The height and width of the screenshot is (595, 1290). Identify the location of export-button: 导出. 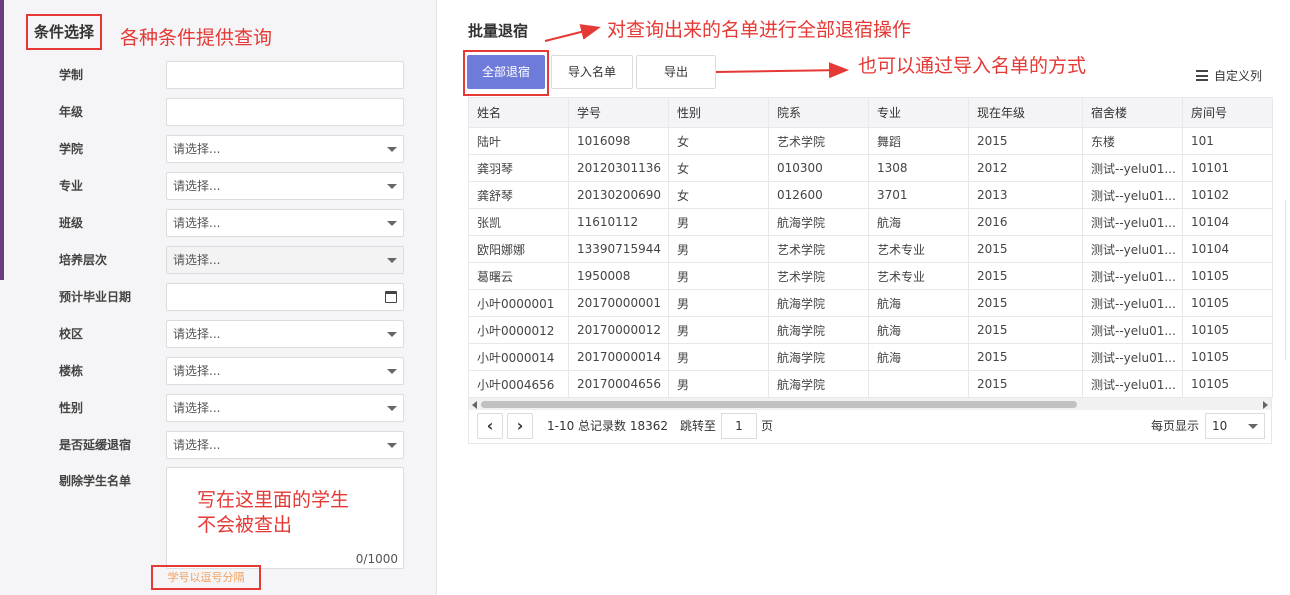
(676, 72).